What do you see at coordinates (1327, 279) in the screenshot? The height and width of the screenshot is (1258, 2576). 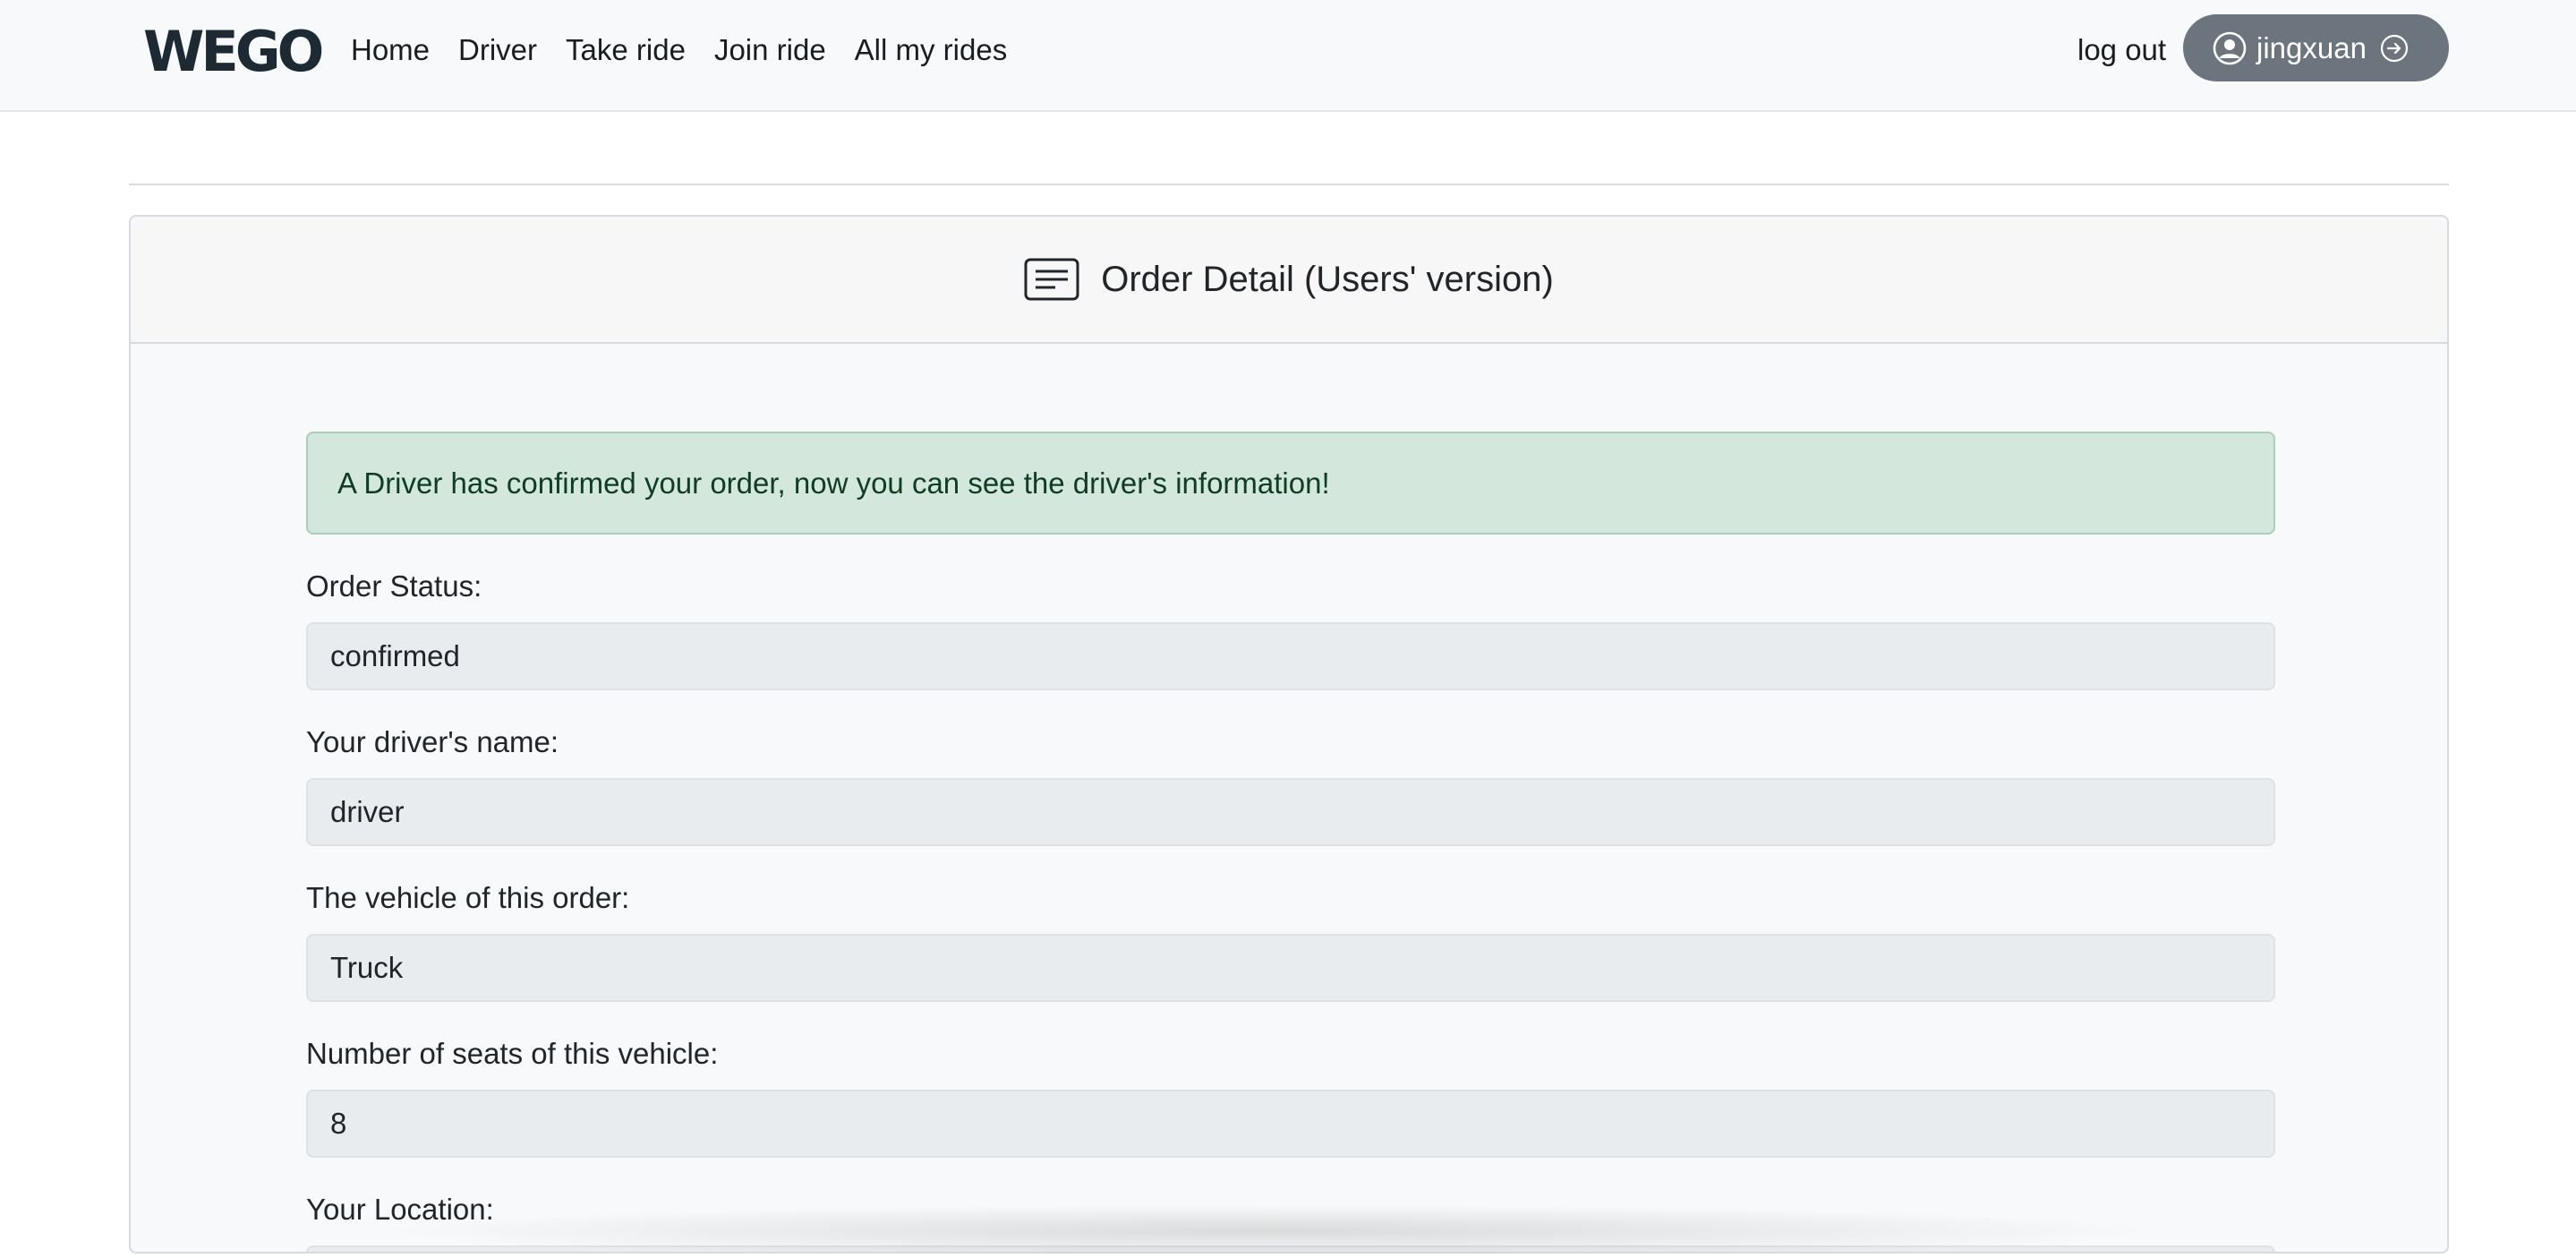 I see `card-title: Order Detail (Users' version)` at bounding box center [1327, 279].